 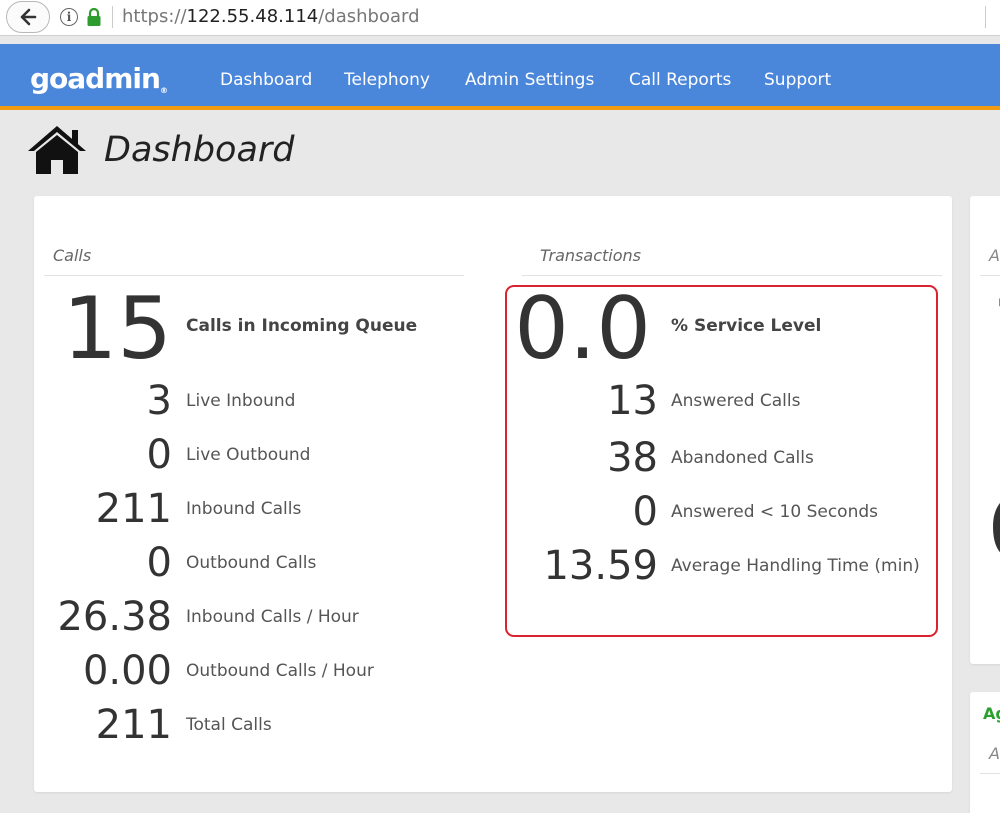 What do you see at coordinates (990, 275) in the screenshot?
I see `side-panel-divider` at bounding box center [990, 275].